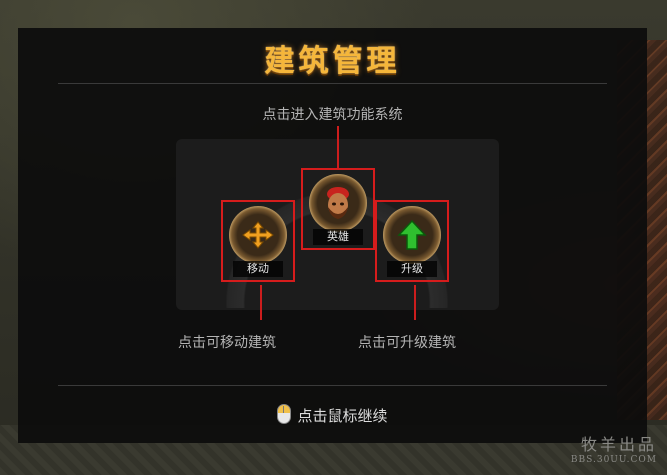 The image size is (667, 475). I want to click on upgrade-arrow-icon, so click(412, 235).